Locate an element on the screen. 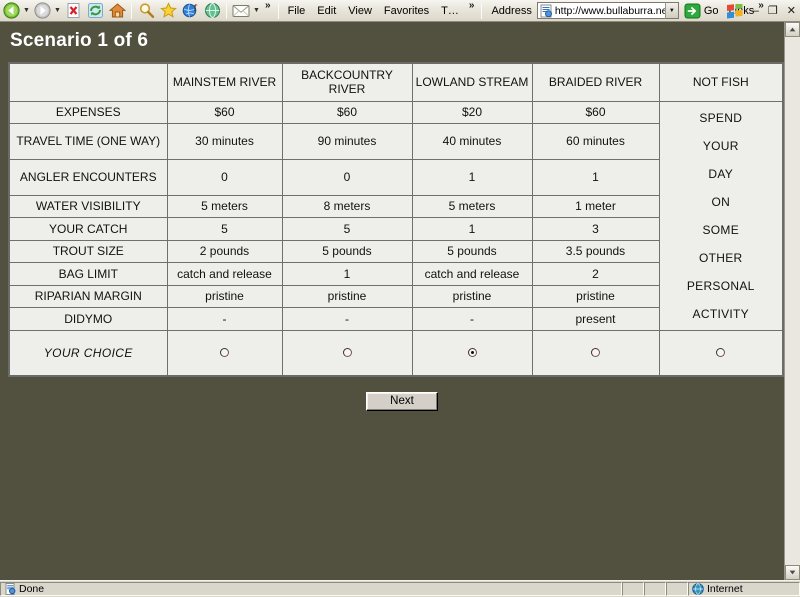 This screenshot has width=800, height=597. address-value: http://www.bullaburra.net/c is located at coordinates (609, 10).